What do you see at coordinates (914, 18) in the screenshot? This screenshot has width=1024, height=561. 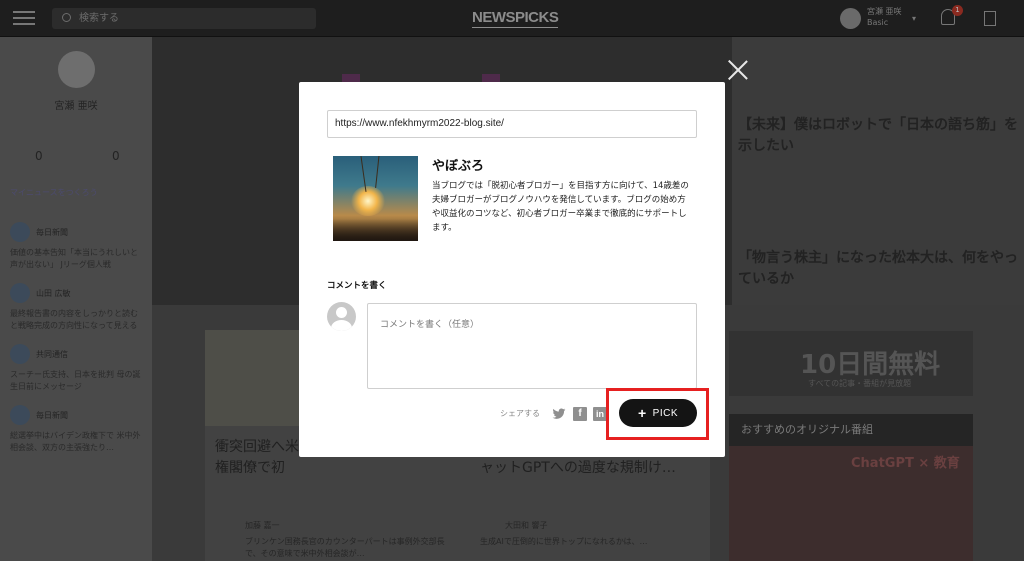 I see `chevron-down-icon: ▾` at bounding box center [914, 18].